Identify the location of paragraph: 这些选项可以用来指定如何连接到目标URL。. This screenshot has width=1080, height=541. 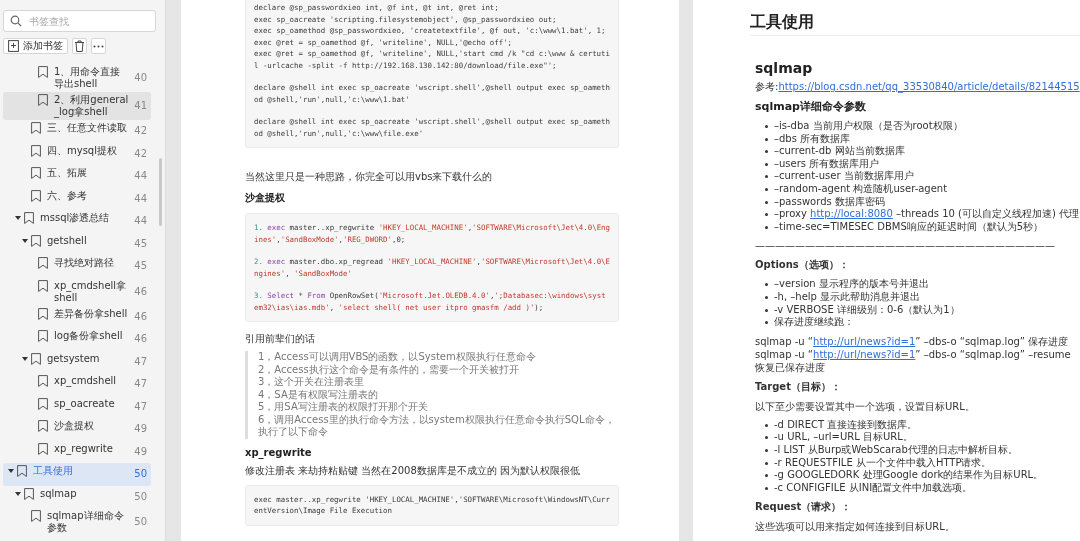
(855, 527).